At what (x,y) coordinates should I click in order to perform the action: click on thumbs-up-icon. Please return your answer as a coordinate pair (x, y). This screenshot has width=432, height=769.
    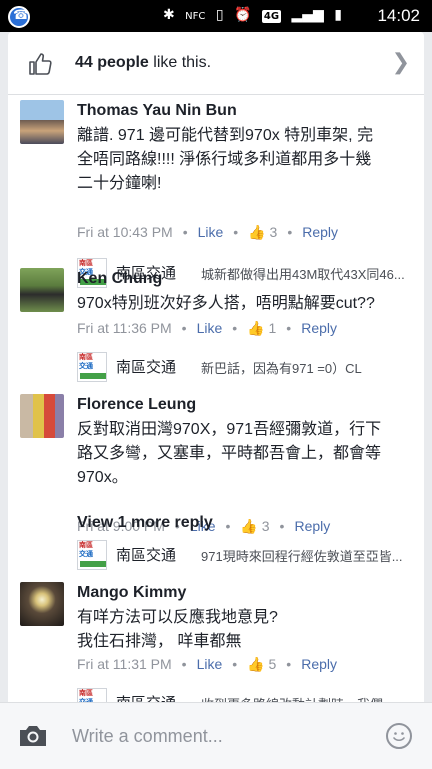
    Looking at the image, I should click on (40, 64).